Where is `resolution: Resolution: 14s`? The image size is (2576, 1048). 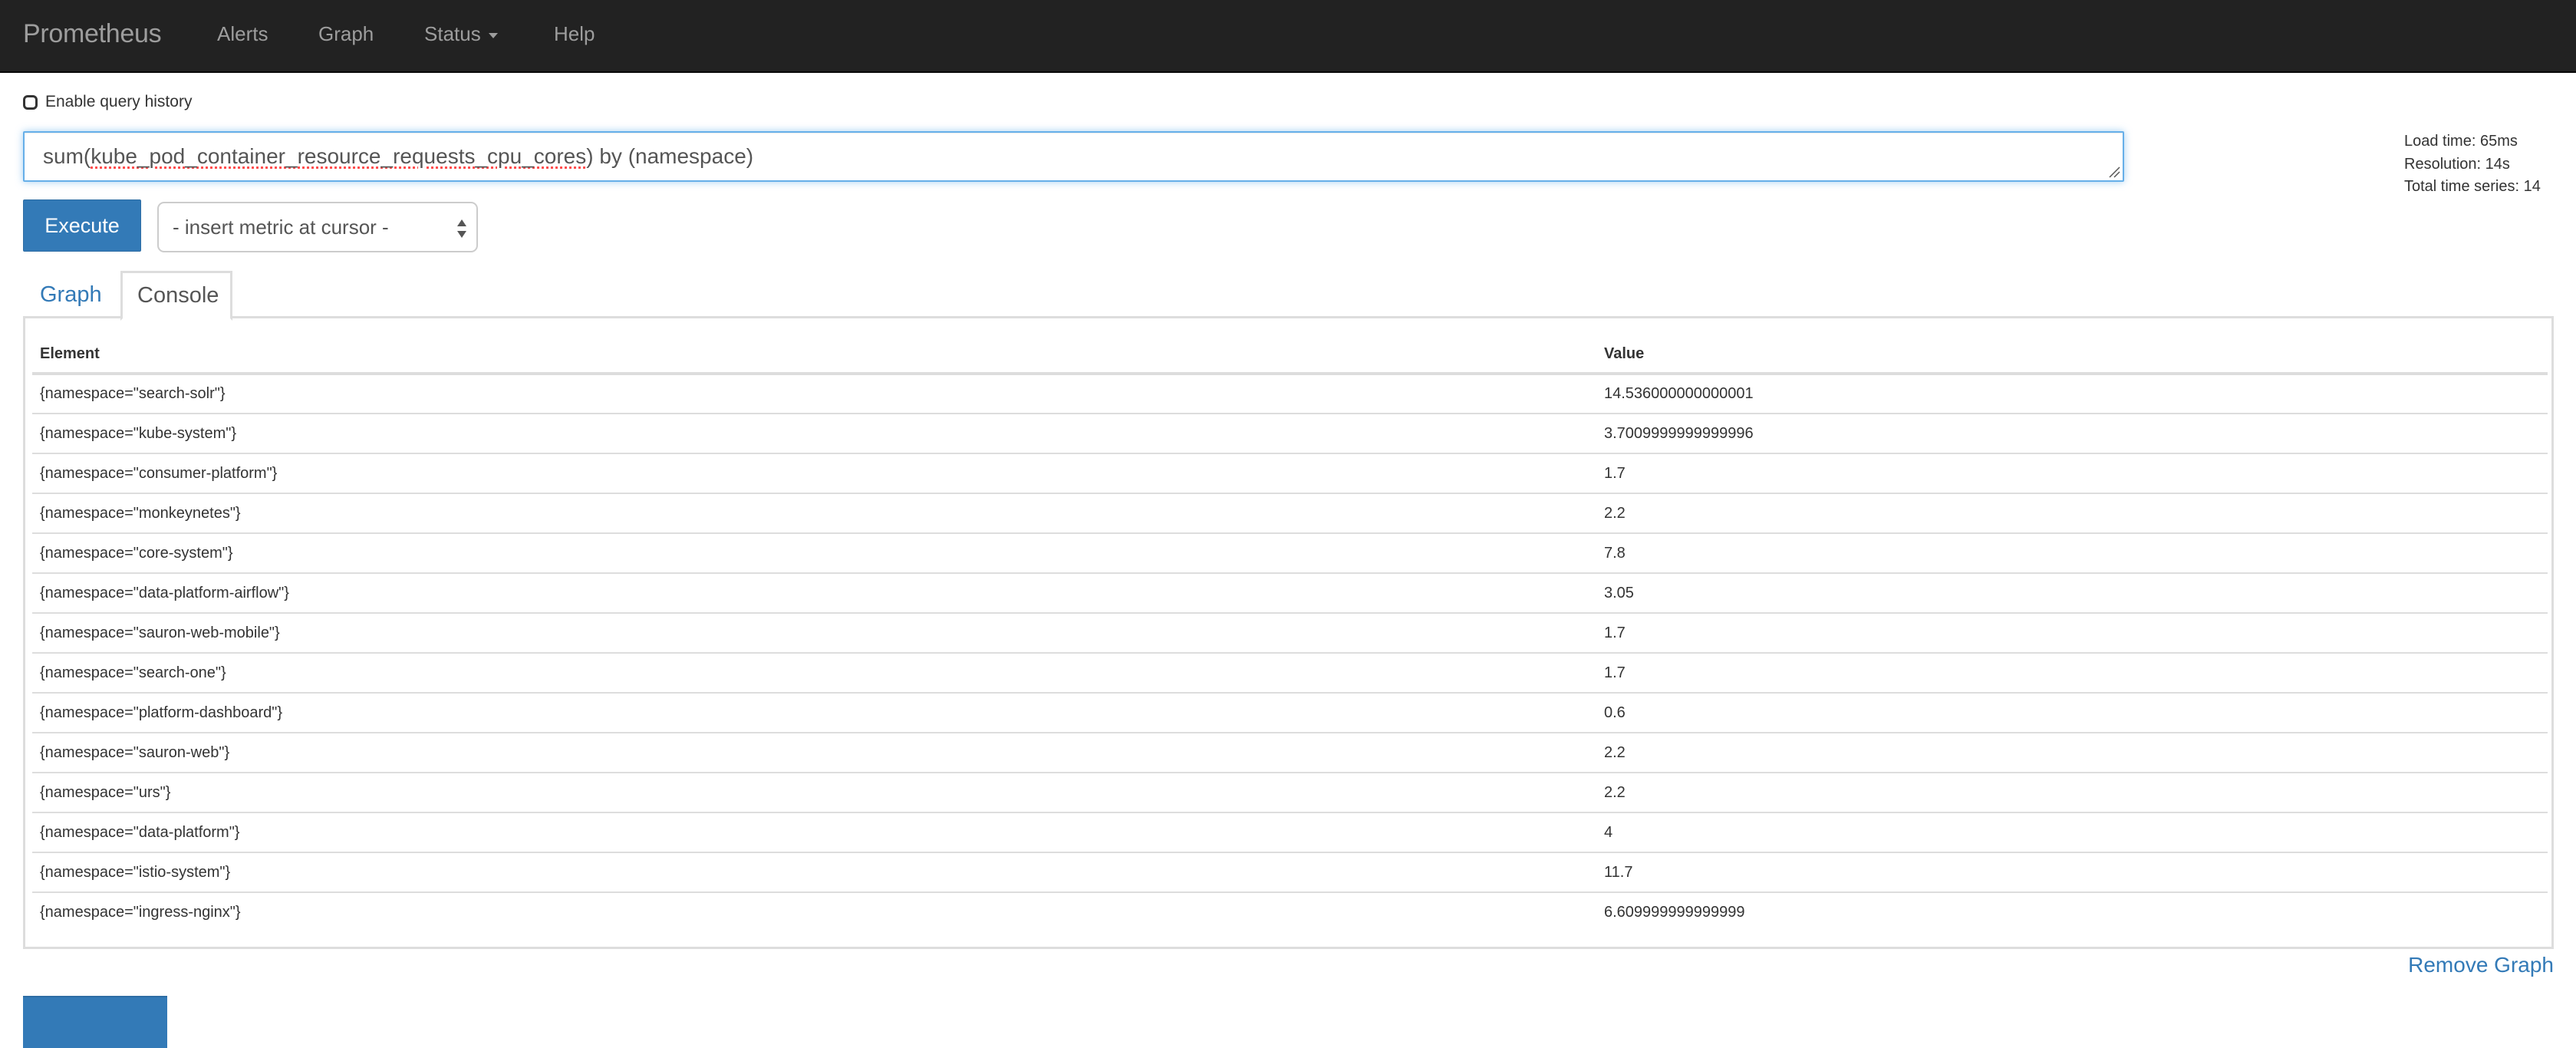
resolution: Resolution: 14s is located at coordinates (2457, 164).